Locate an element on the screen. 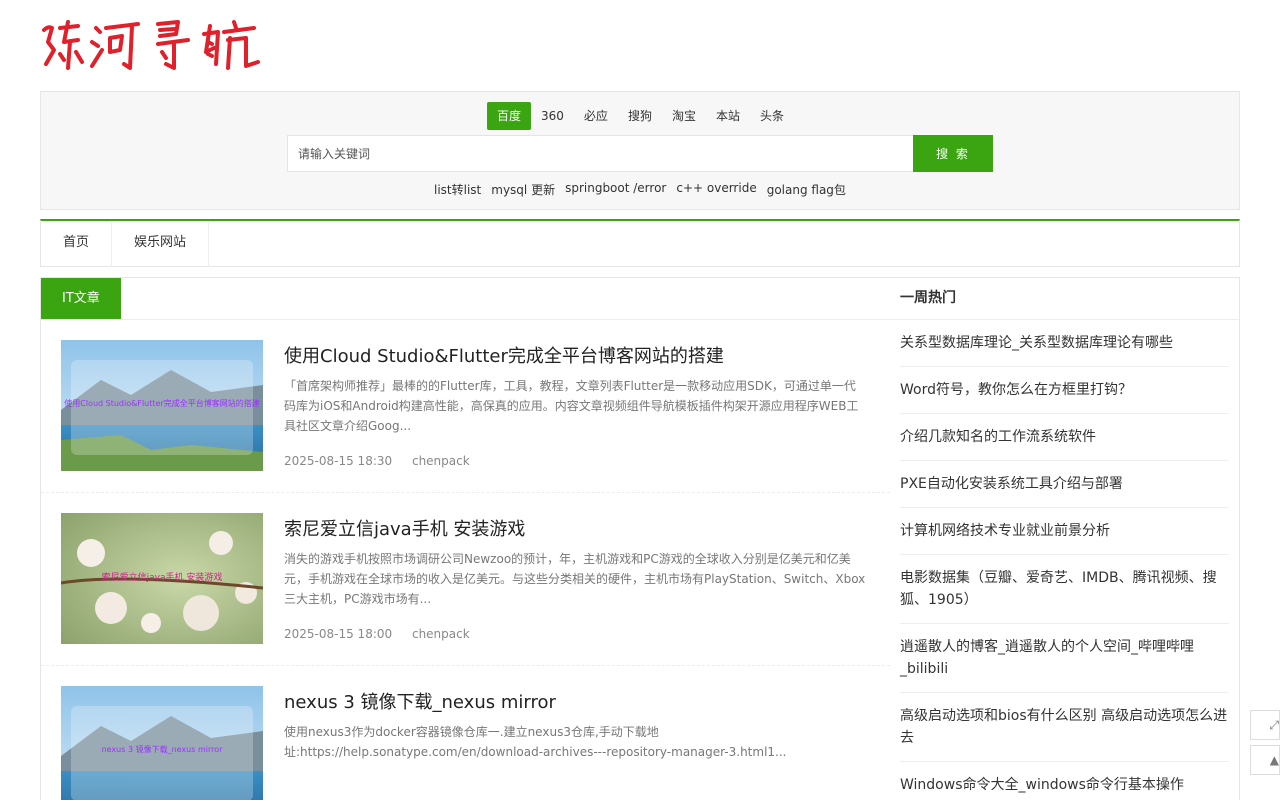  hot-keyword-link: list转list is located at coordinates (457, 189).